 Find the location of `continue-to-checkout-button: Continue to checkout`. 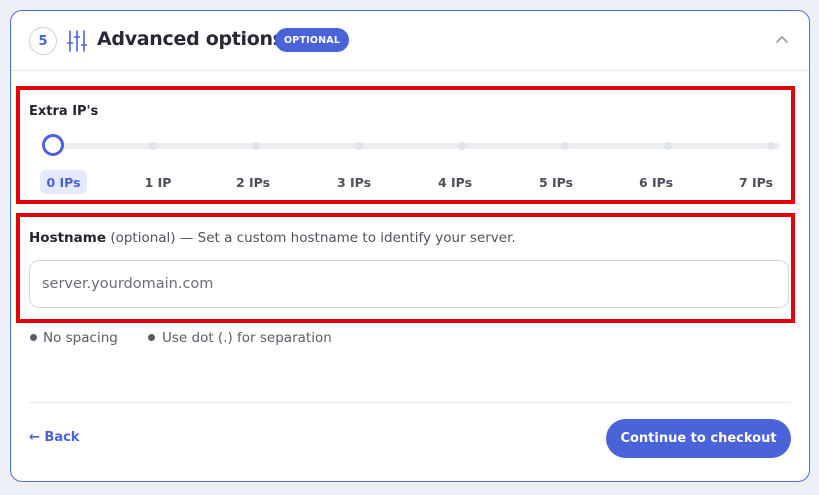

continue-to-checkout-button: Continue to checkout is located at coordinates (698, 438).